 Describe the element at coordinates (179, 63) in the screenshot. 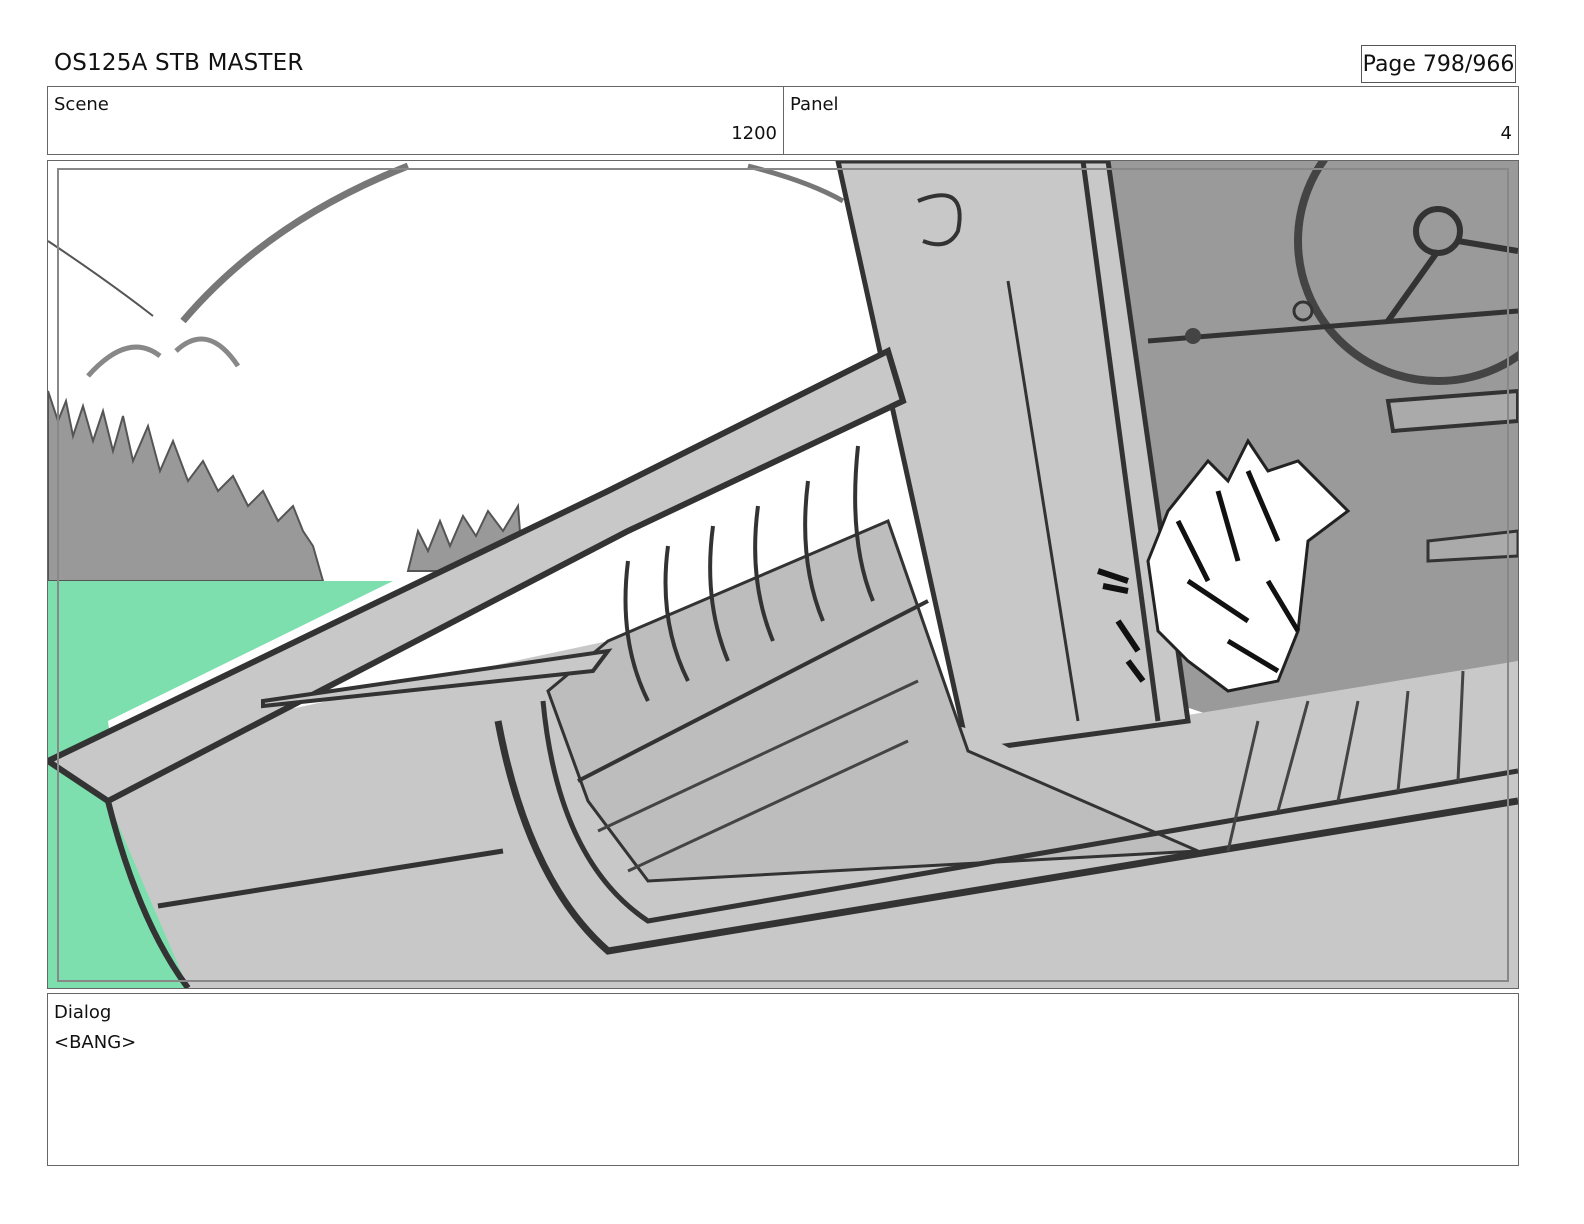

I see `document-title: OS125A STB MASTER` at that location.